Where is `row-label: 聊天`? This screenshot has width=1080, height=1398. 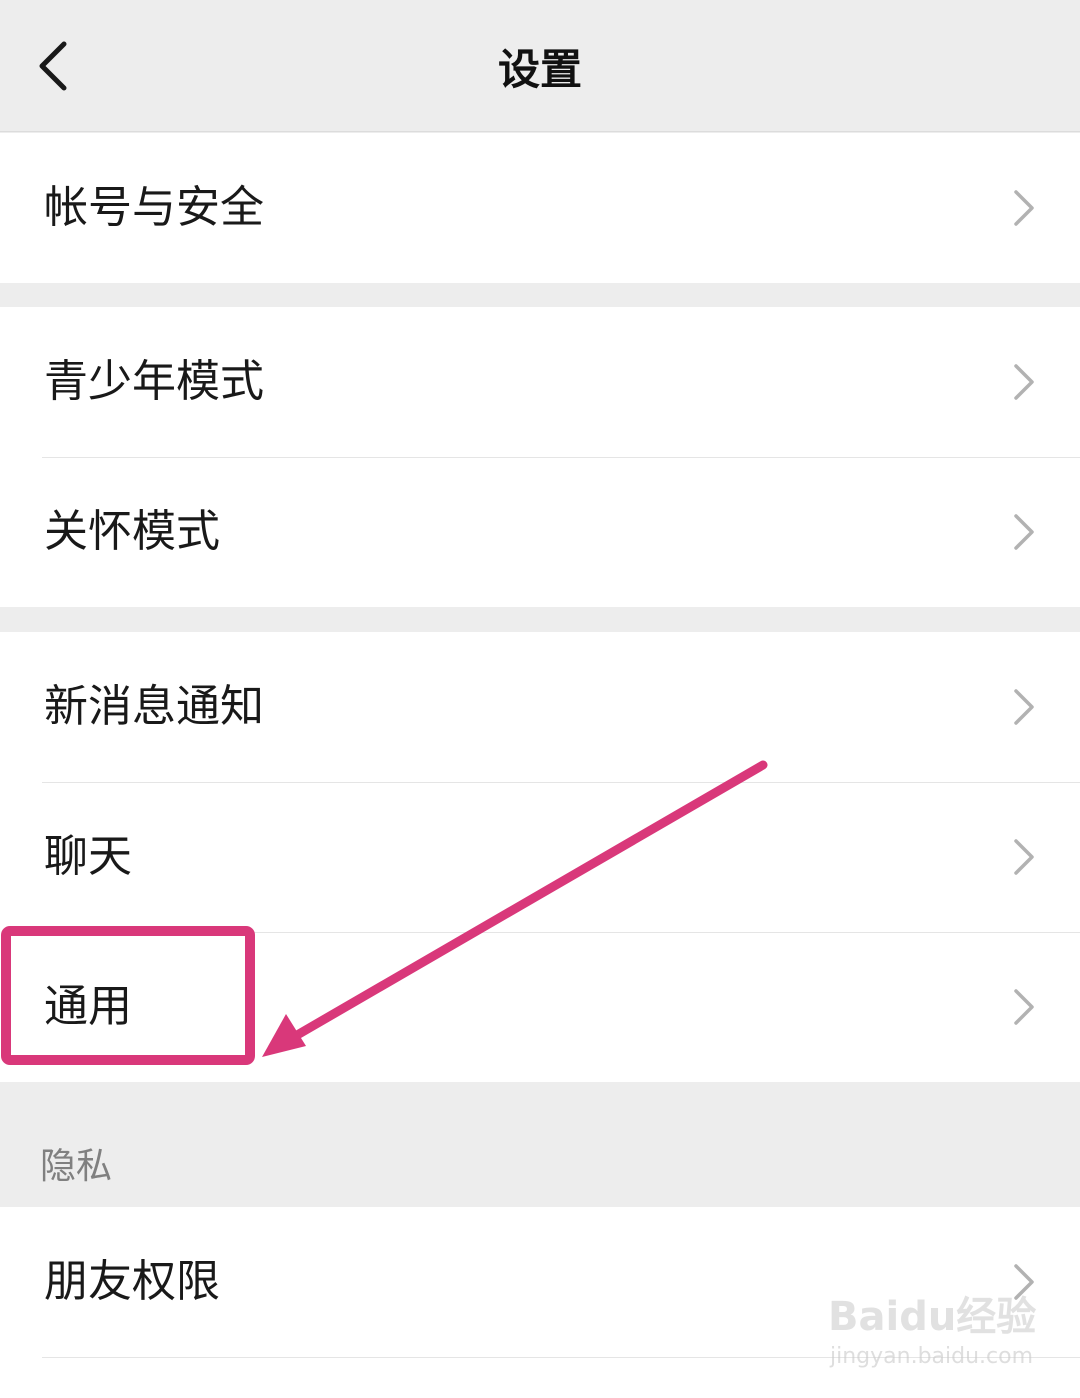
row-label: 聊天 is located at coordinates (88, 856).